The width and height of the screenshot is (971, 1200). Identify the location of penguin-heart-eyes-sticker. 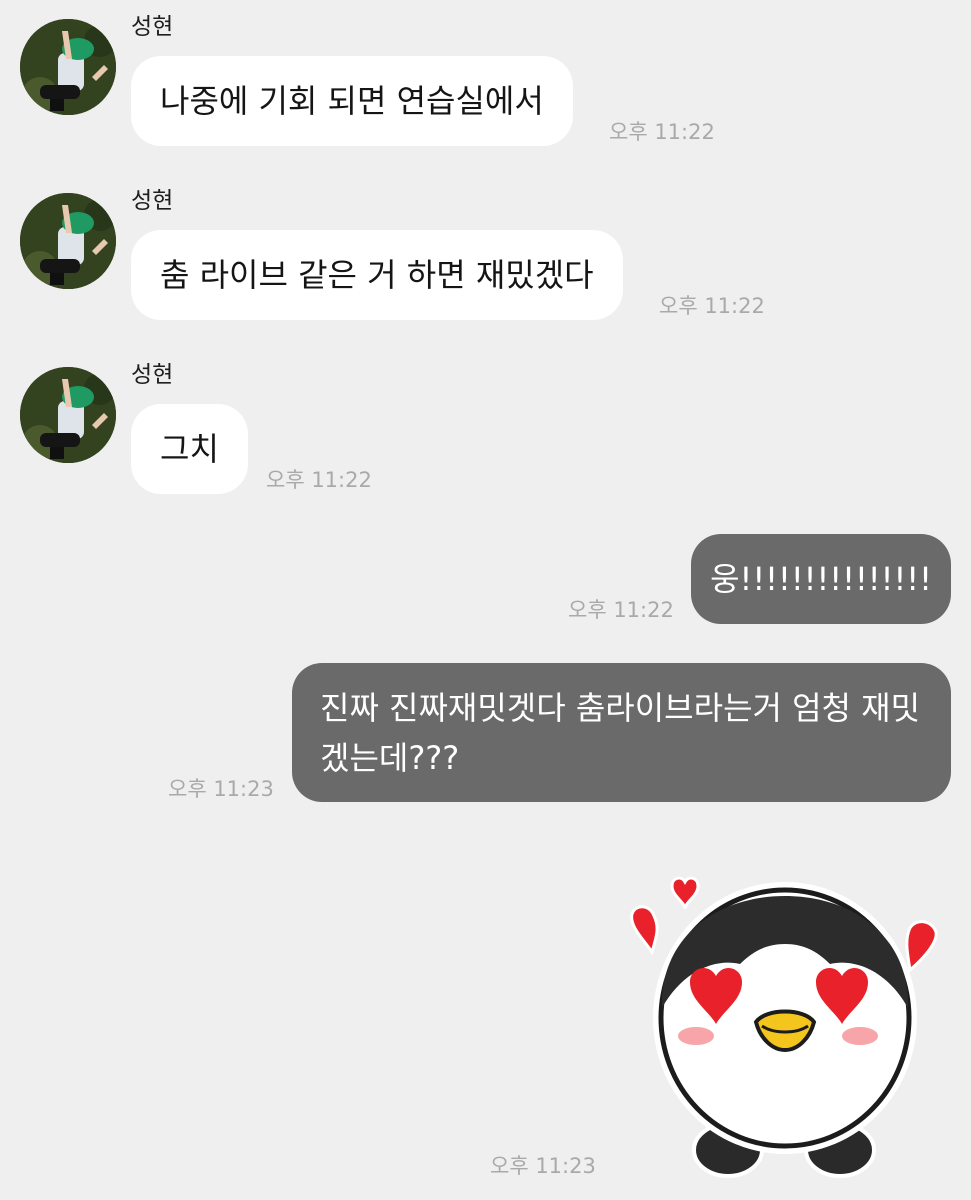
(782, 1012).